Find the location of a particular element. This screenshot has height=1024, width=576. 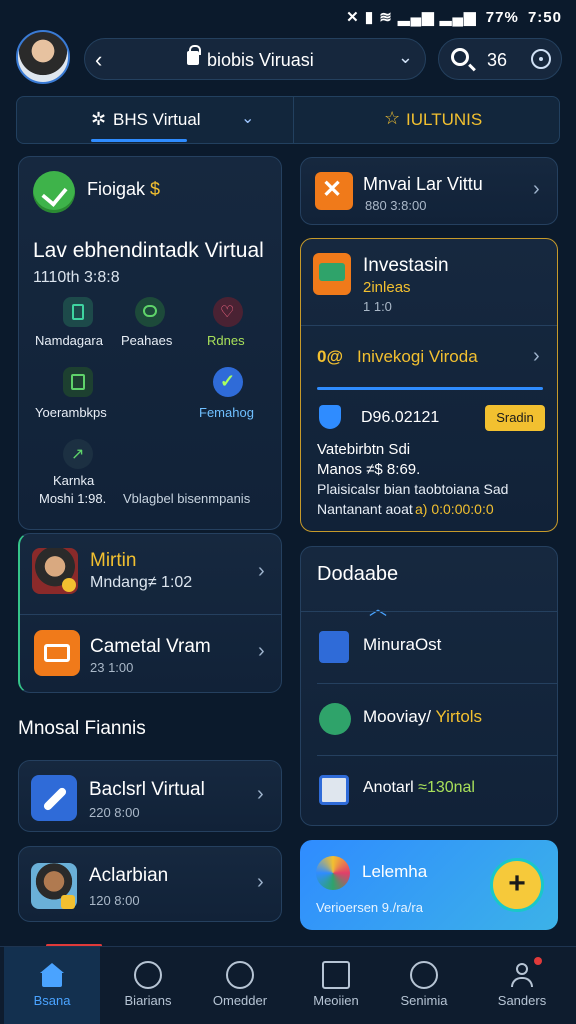

grid-label-rdnes: Rdnes is located at coordinates (226, 340).